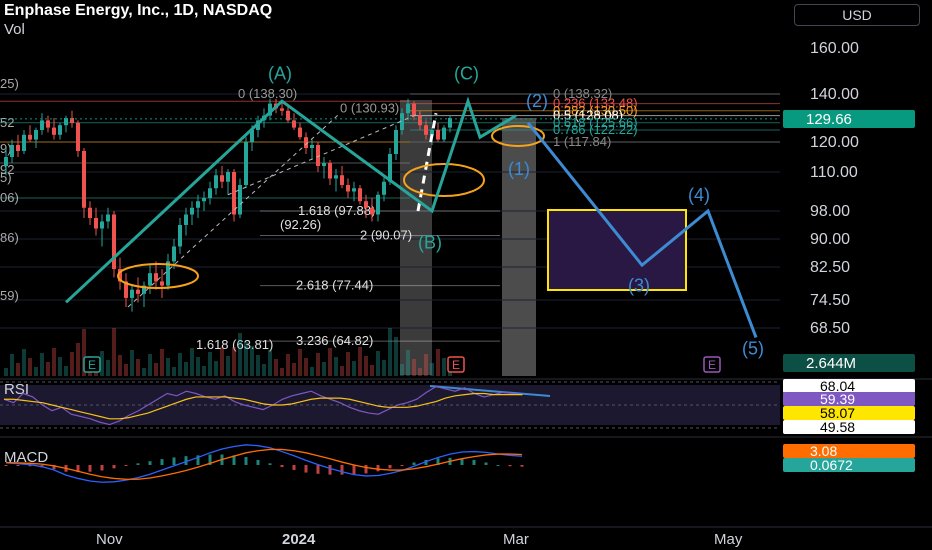 This screenshot has width=932, height=550. What do you see at coordinates (834, 94) in the screenshot?
I see `price-tick-1: 140.00` at bounding box center [834, 94].